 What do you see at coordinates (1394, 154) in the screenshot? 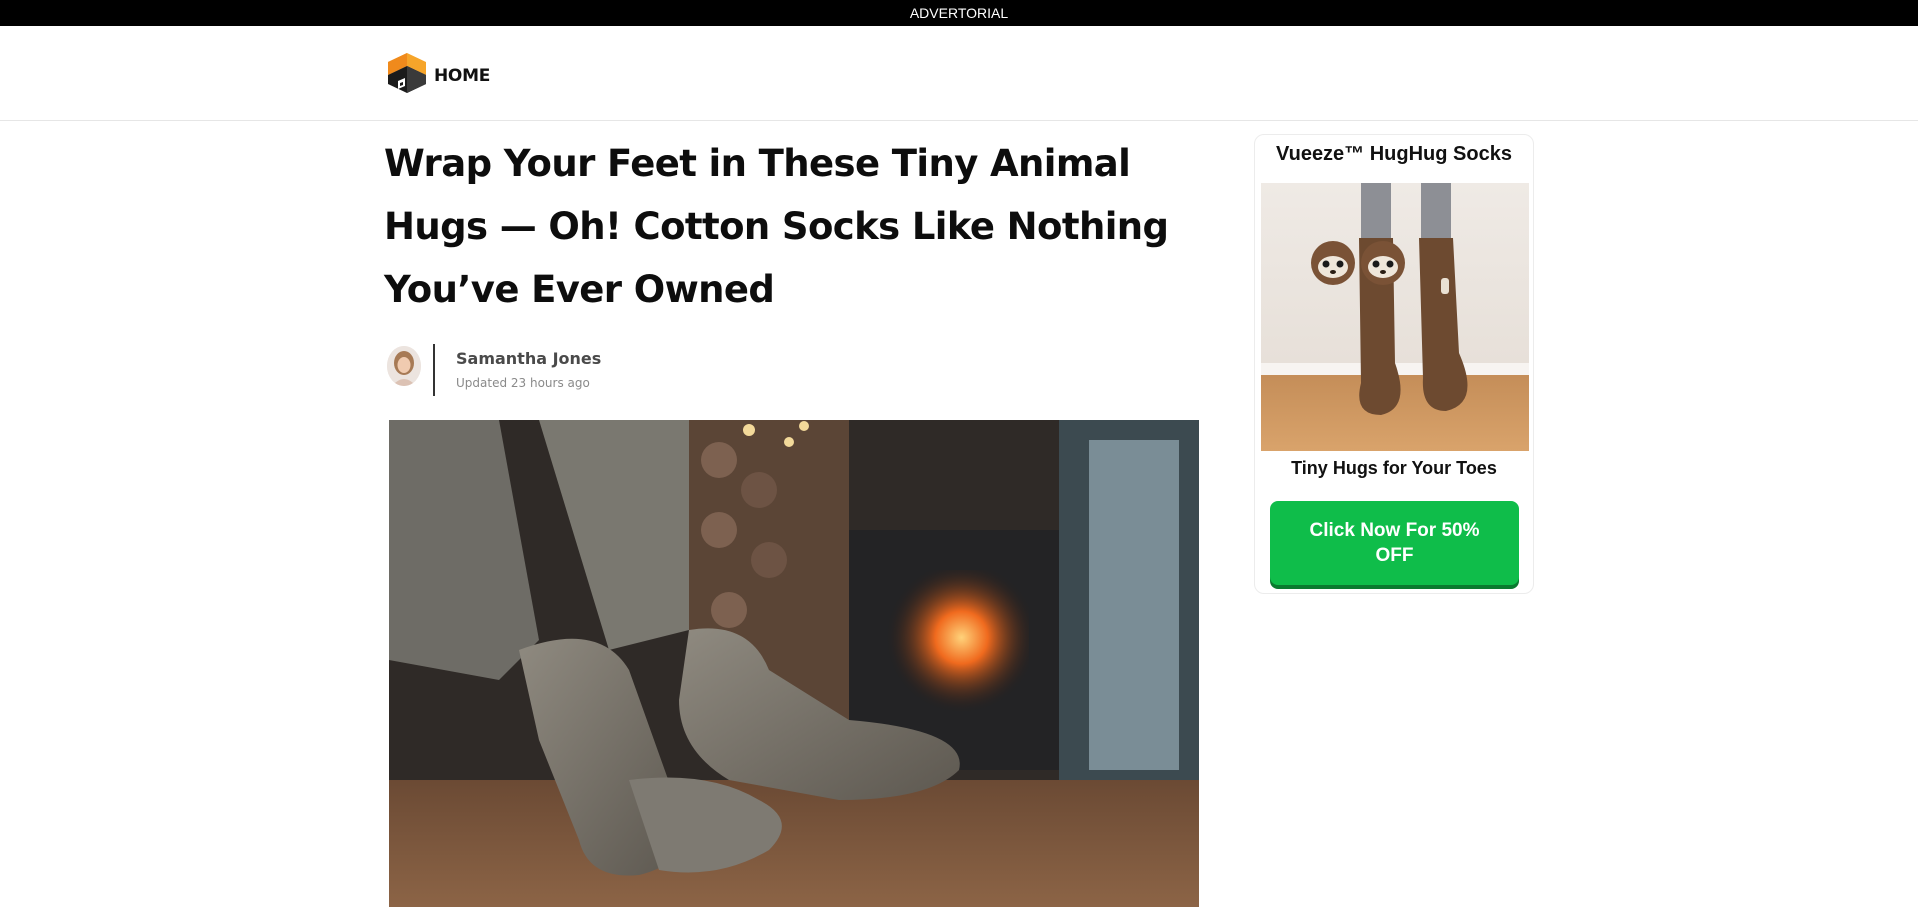
I see `product-name: Vueeze™ HugHug Socks` at bounding box center [1394, 154].